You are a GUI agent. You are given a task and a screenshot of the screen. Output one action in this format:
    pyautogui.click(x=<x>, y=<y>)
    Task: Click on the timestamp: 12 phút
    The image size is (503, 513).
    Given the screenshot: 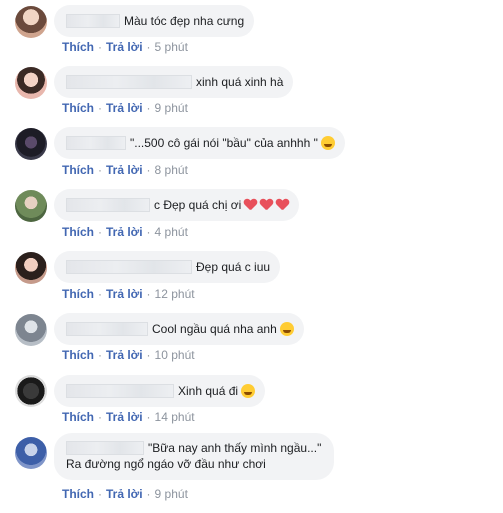 What is the action you would take?
    pyautogui.click(x=175, y=294)
    